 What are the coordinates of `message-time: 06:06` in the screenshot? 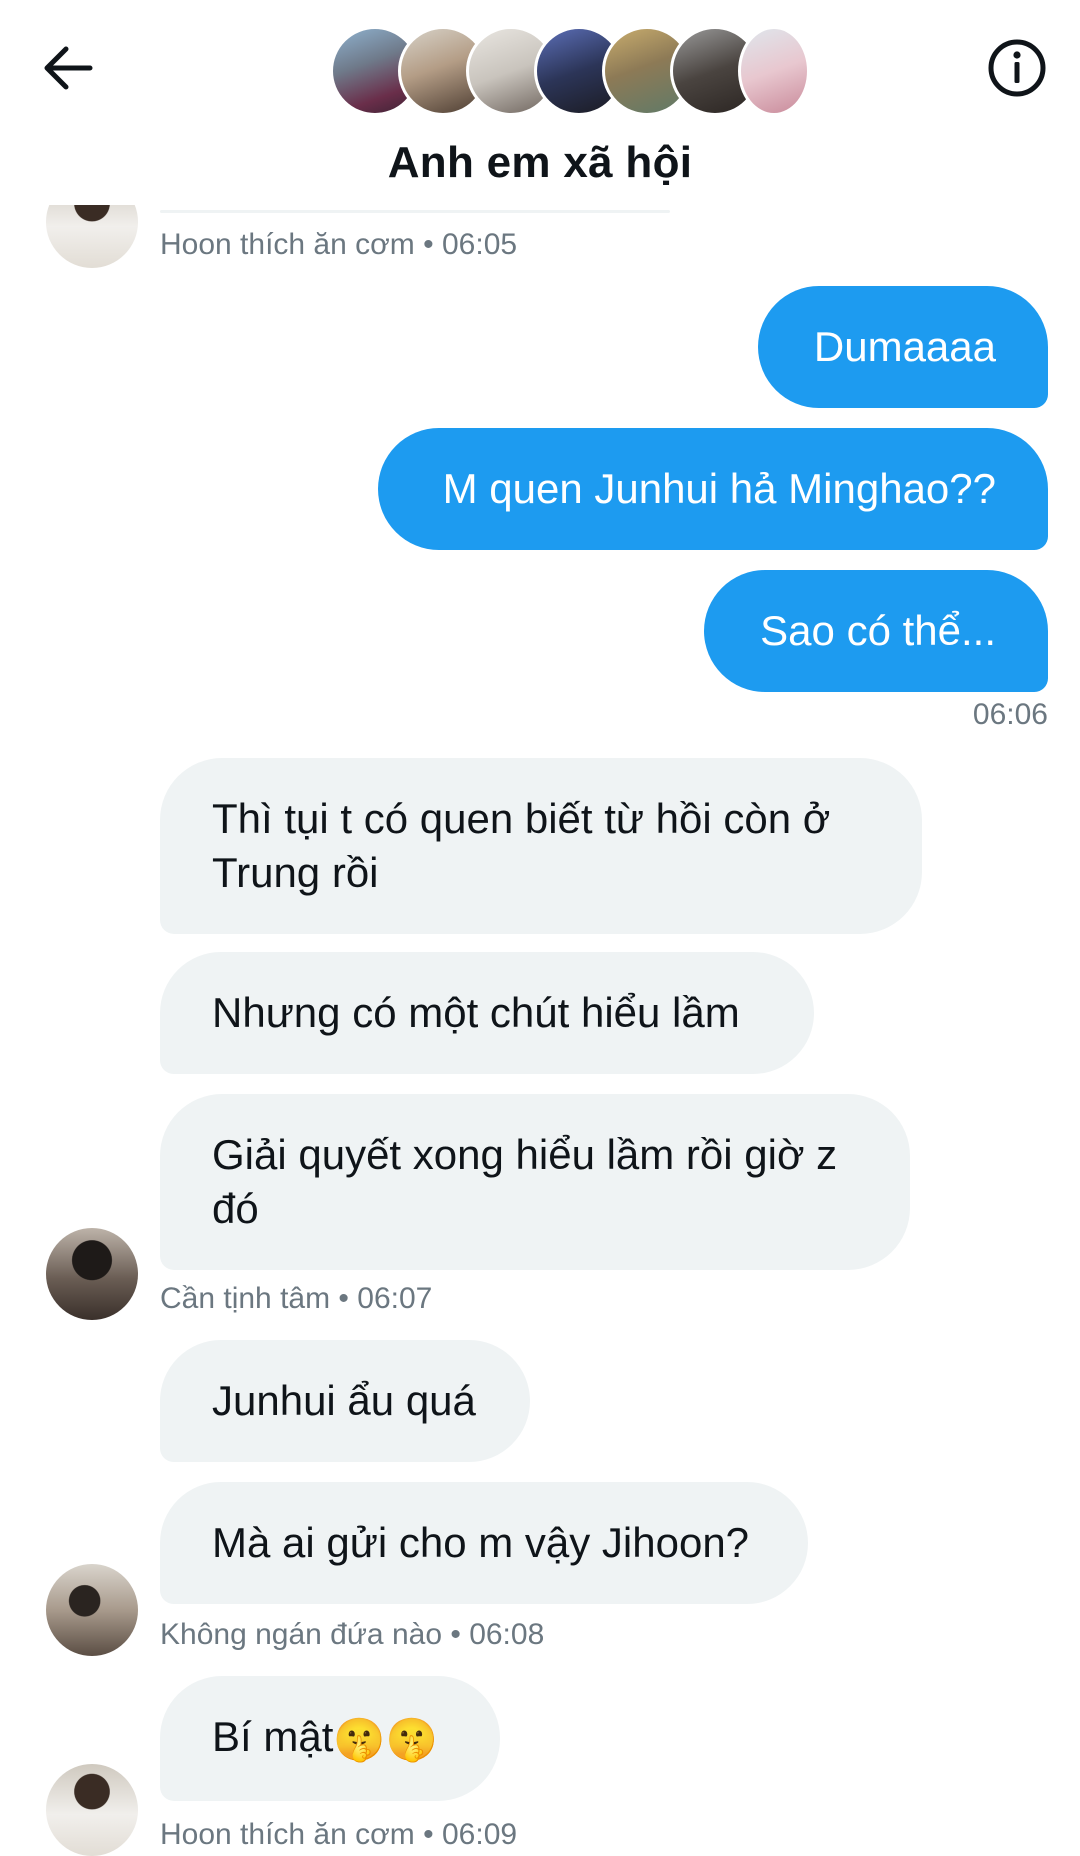 It's located at (1010, 714).